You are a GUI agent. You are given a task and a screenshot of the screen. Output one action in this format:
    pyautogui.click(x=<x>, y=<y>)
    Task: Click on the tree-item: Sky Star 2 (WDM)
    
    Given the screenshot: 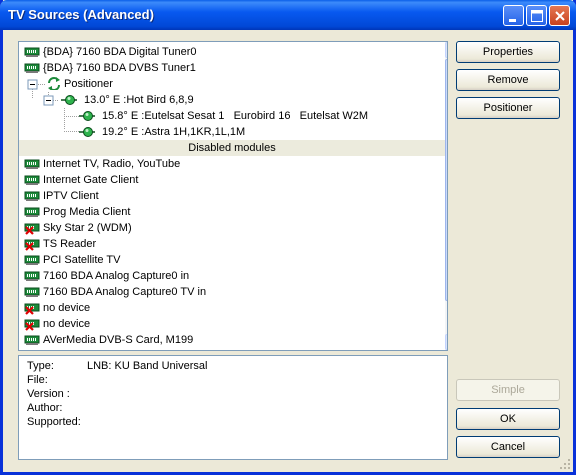 What is the action you would take?
    pyautogui.click(x=231, y=228)
    